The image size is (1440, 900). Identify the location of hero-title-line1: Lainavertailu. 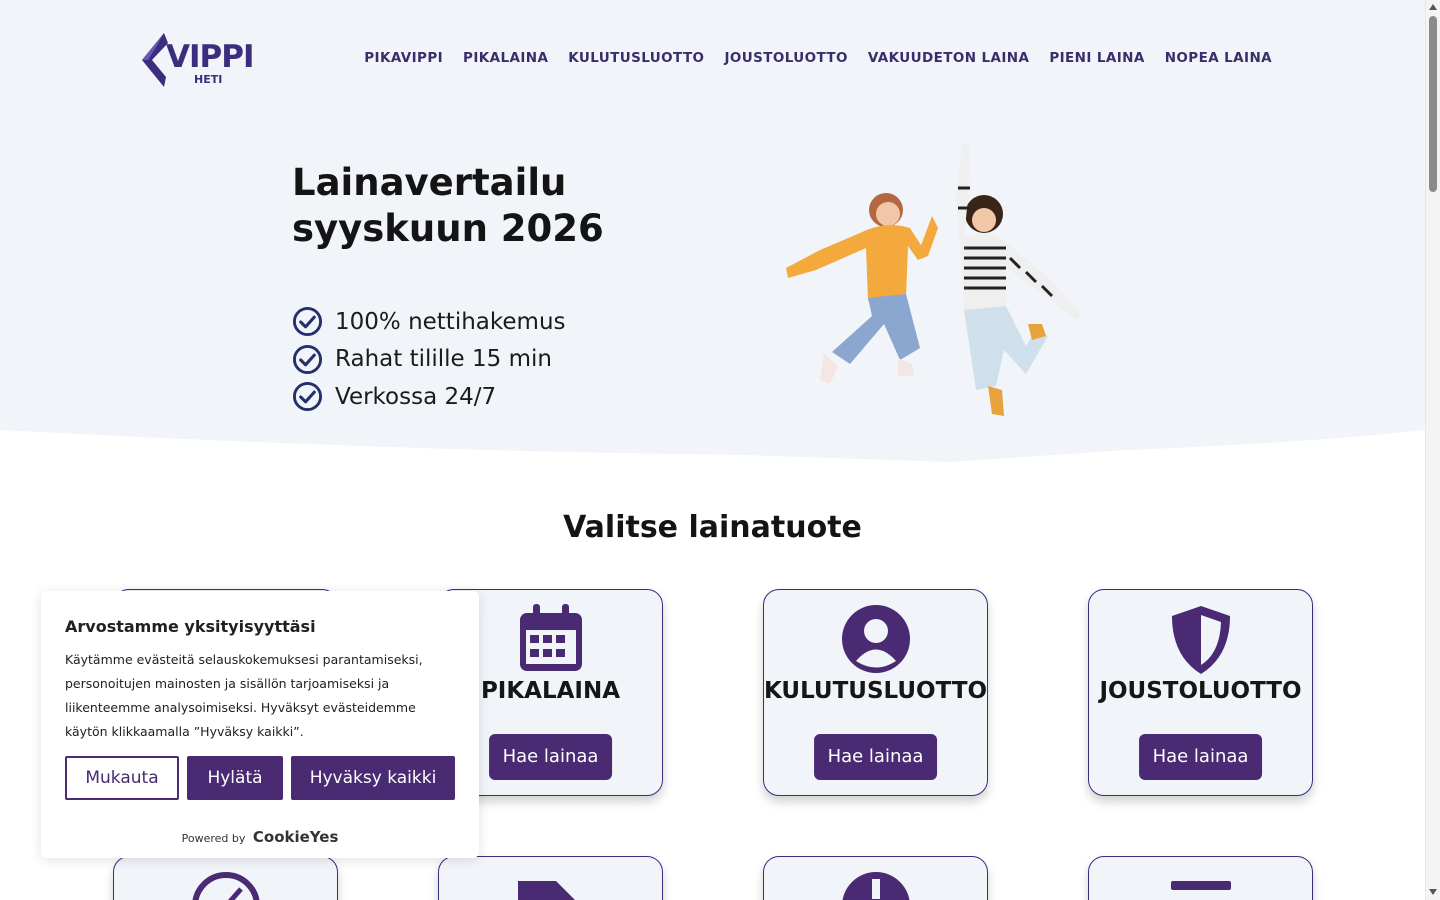
(429, 182).